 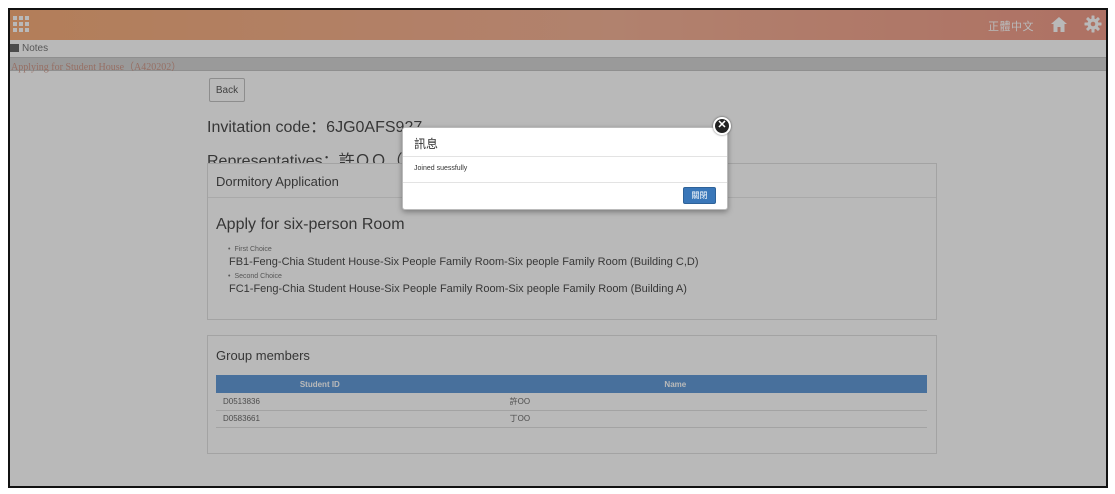 I want to click on language-switch-link: 正體中文, so click(x=1011, y=26).